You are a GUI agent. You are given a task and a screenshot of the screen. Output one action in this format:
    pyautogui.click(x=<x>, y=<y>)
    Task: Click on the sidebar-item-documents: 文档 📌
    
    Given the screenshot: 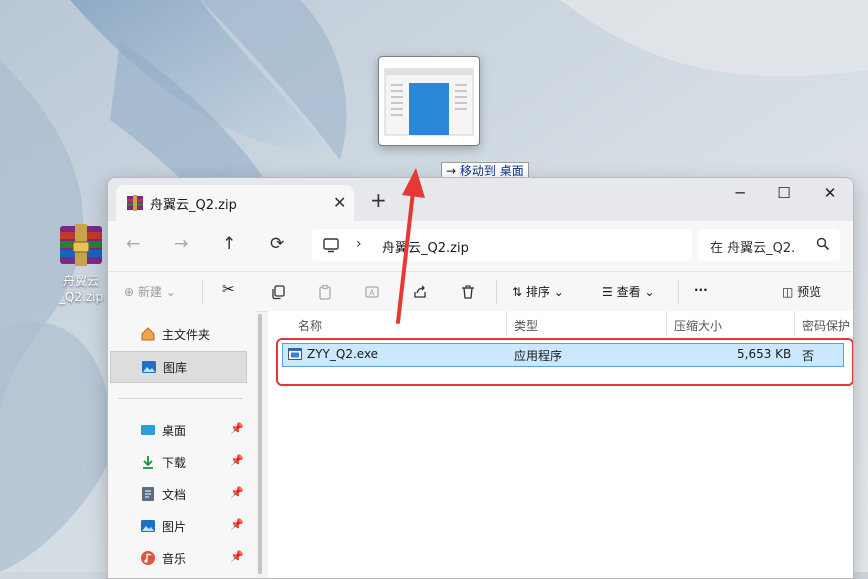 What is the action you would take?
    pyautogui.click(x=177, y=494)
    